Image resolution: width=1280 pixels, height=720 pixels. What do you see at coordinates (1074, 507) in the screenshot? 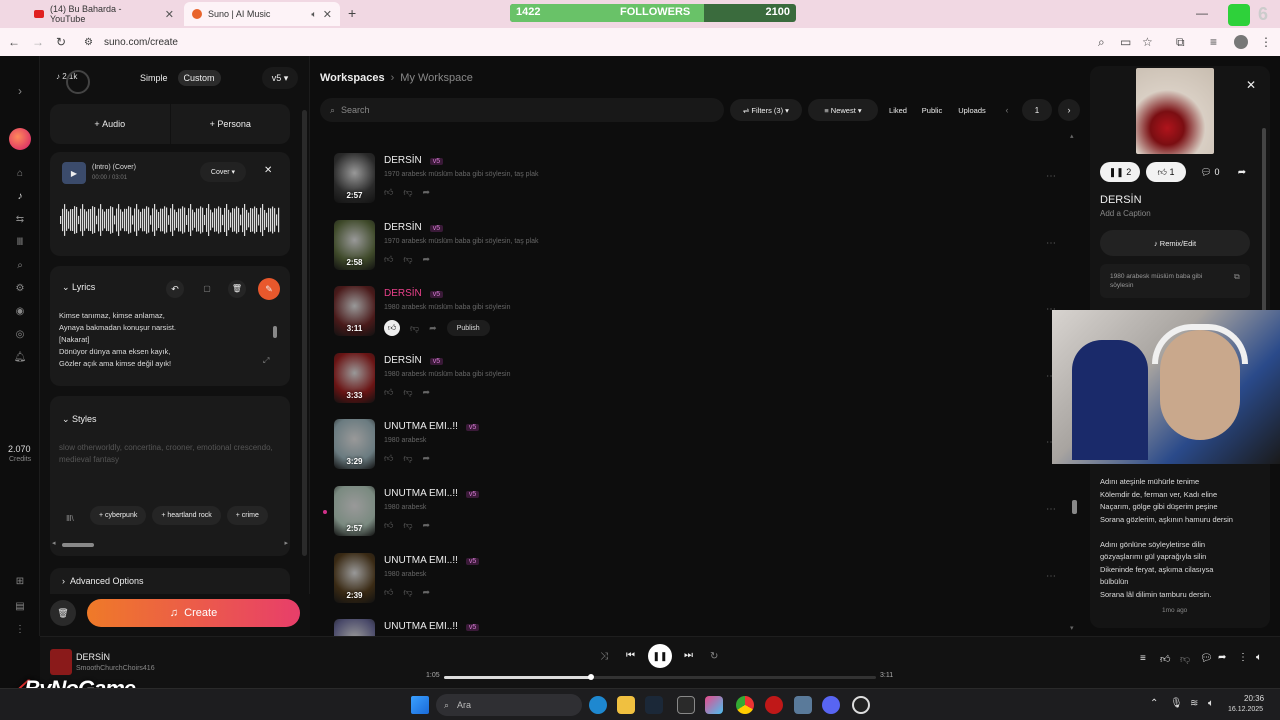
I see `list-scrollbar` at bounding box center [1074, 507].